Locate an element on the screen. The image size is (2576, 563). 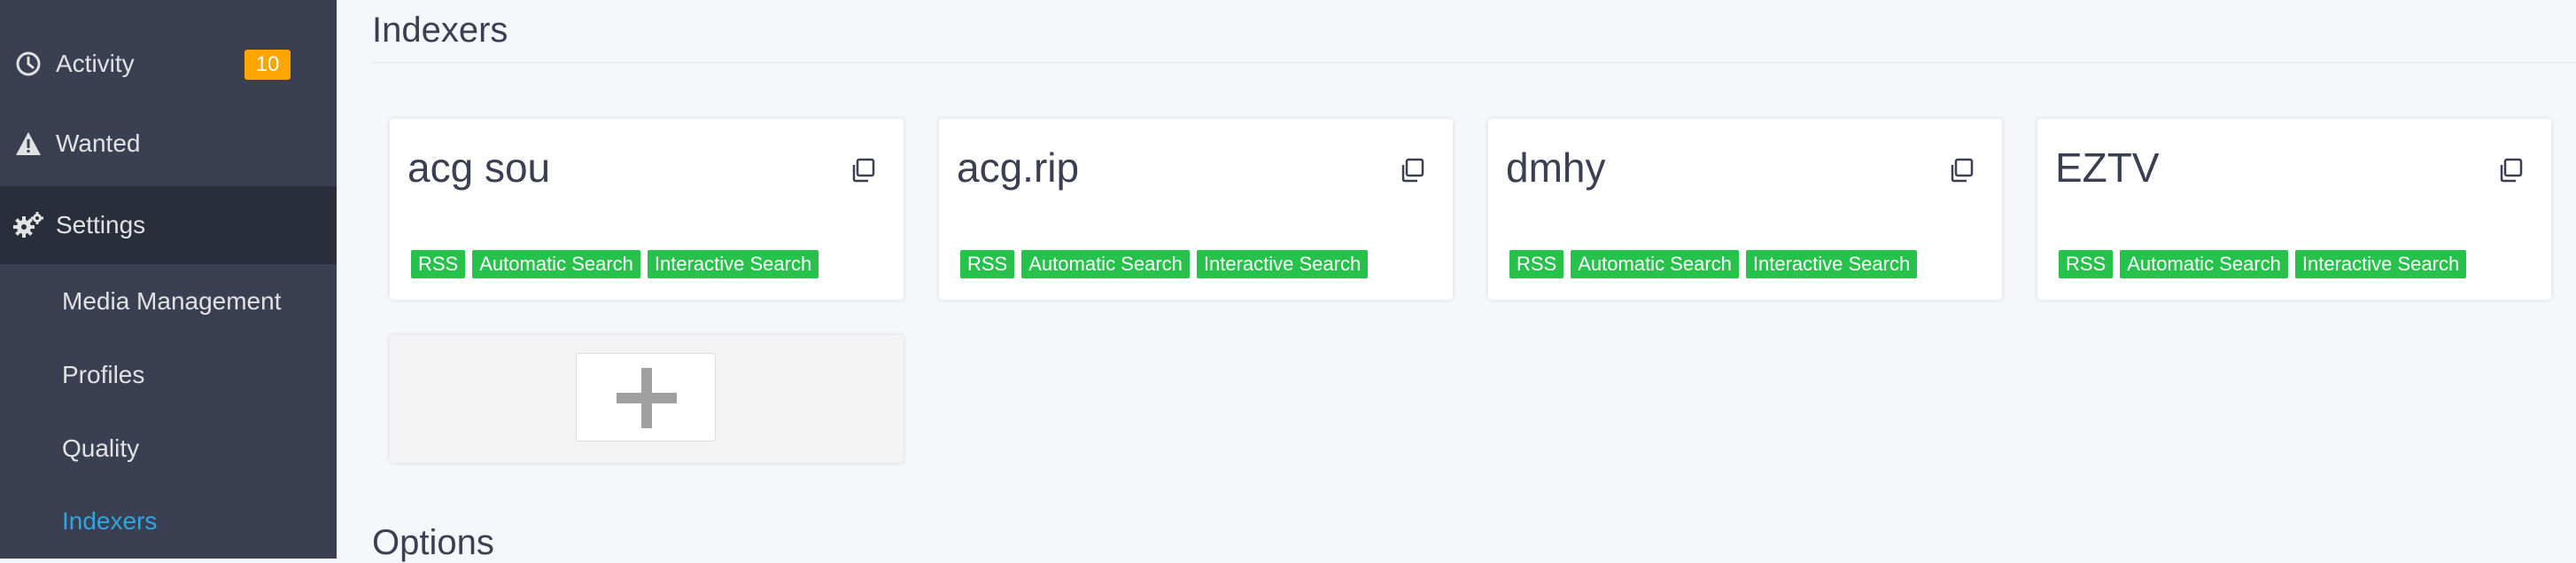
sidebar-item-label: Activity is located at coordinates (95, 64).